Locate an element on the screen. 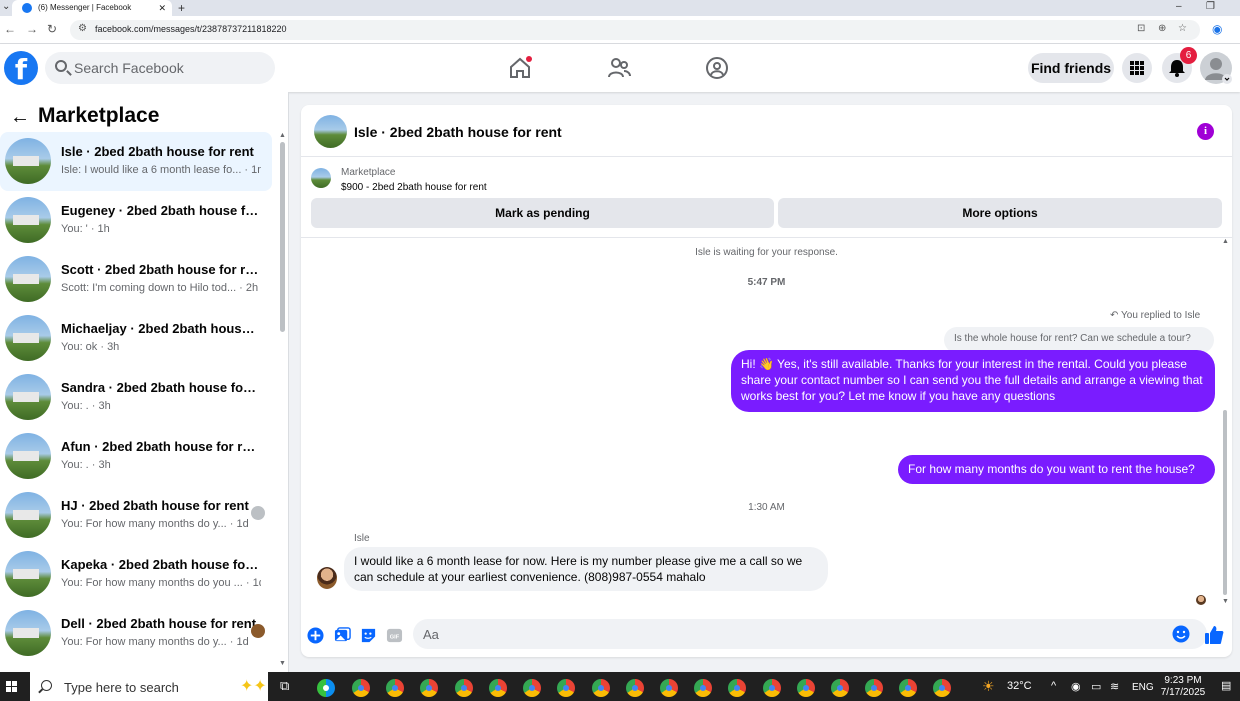 The height and width of the screenshot is (701, 1240). plus-circle-icon is located at coordinates (315, 635).